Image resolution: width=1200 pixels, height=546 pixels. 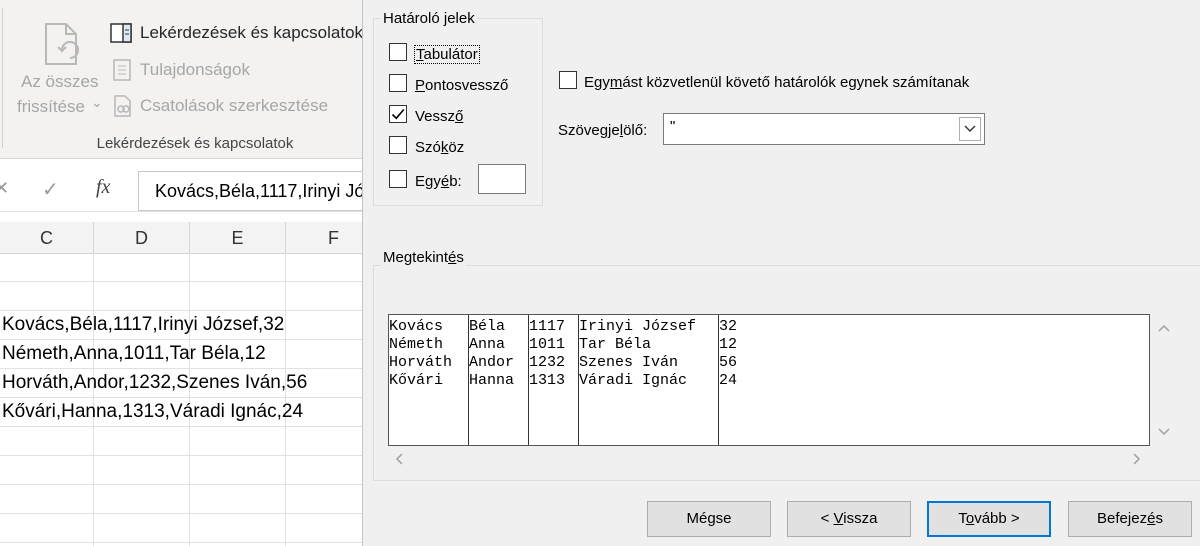 I want to click on tab-checkbox, so click(x=398, y=52).